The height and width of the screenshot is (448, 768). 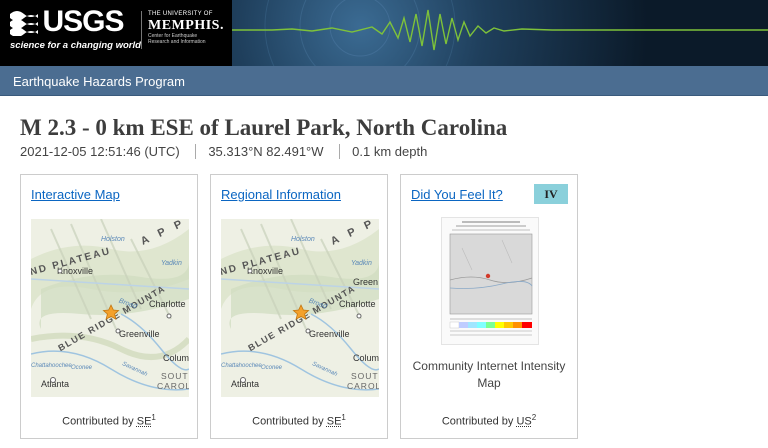 I want to click on interactive-map-link: Interactive Map, so click(x=75, y=194).